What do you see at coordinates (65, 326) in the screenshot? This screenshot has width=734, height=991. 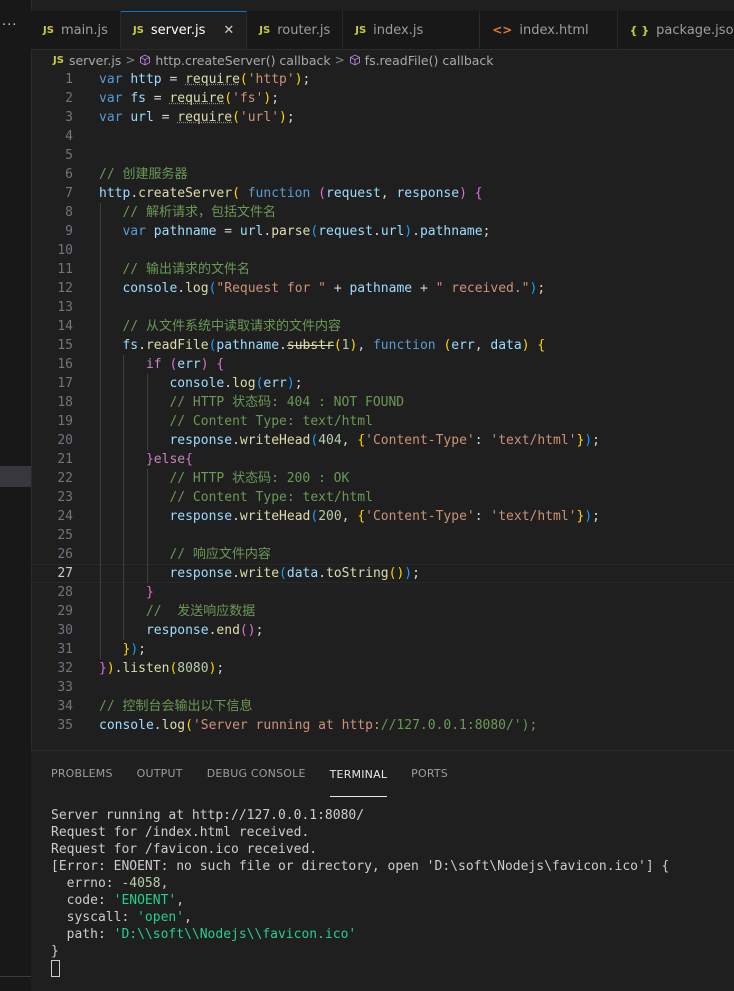 I see `line-number: 14` at bounding box center [65, 326].